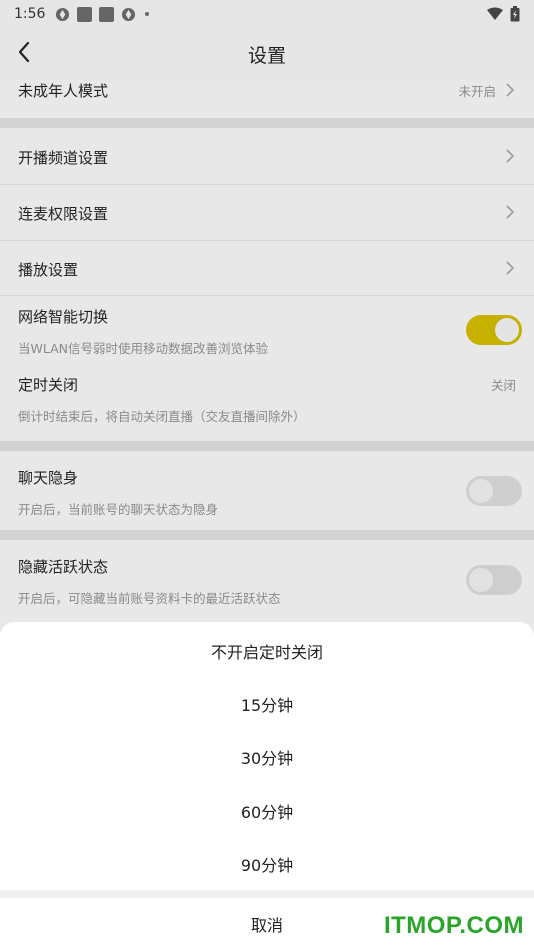 The image size is (534, 950). I want to click on watermark: ITMOP.COM, so click(453, 925).